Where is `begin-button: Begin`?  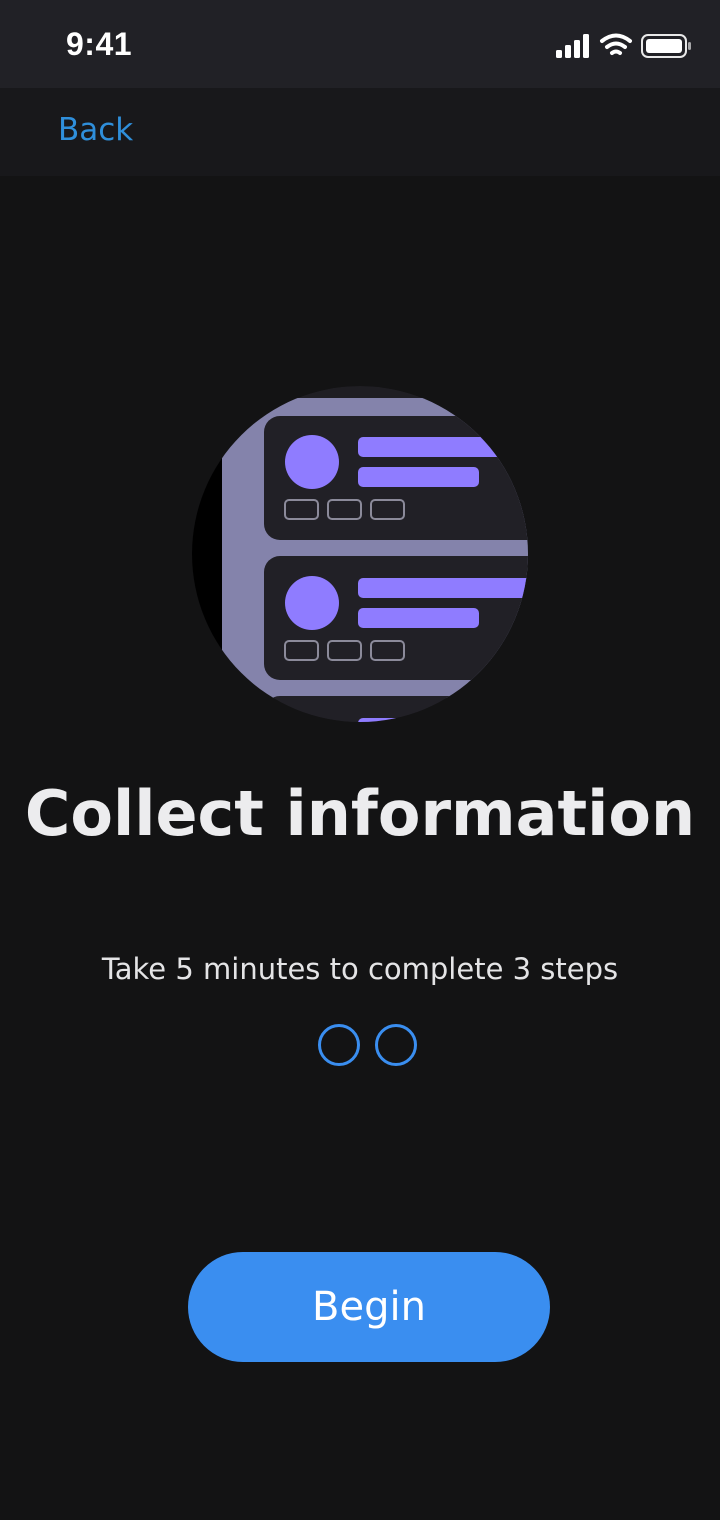
begin-button: Begin is located at coordinates (369, 1307).